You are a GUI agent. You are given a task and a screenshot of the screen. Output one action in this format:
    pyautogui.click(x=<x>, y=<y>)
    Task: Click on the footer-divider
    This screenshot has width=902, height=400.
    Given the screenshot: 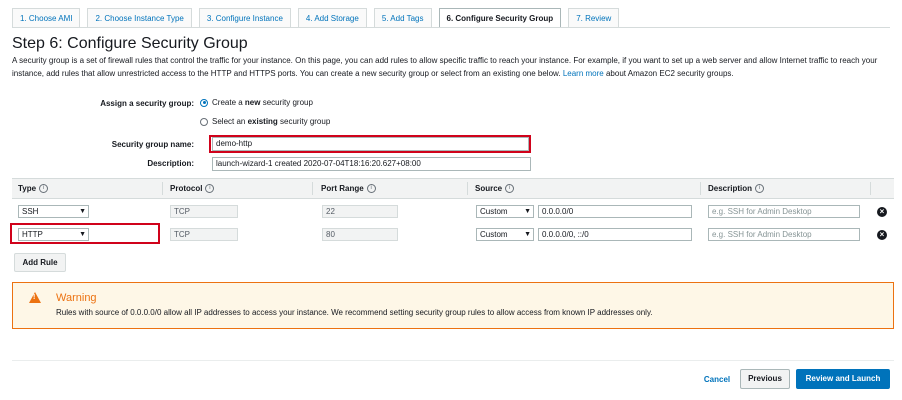 What is the action you would take?
    pyautogui.click(x=453, y=360)
    